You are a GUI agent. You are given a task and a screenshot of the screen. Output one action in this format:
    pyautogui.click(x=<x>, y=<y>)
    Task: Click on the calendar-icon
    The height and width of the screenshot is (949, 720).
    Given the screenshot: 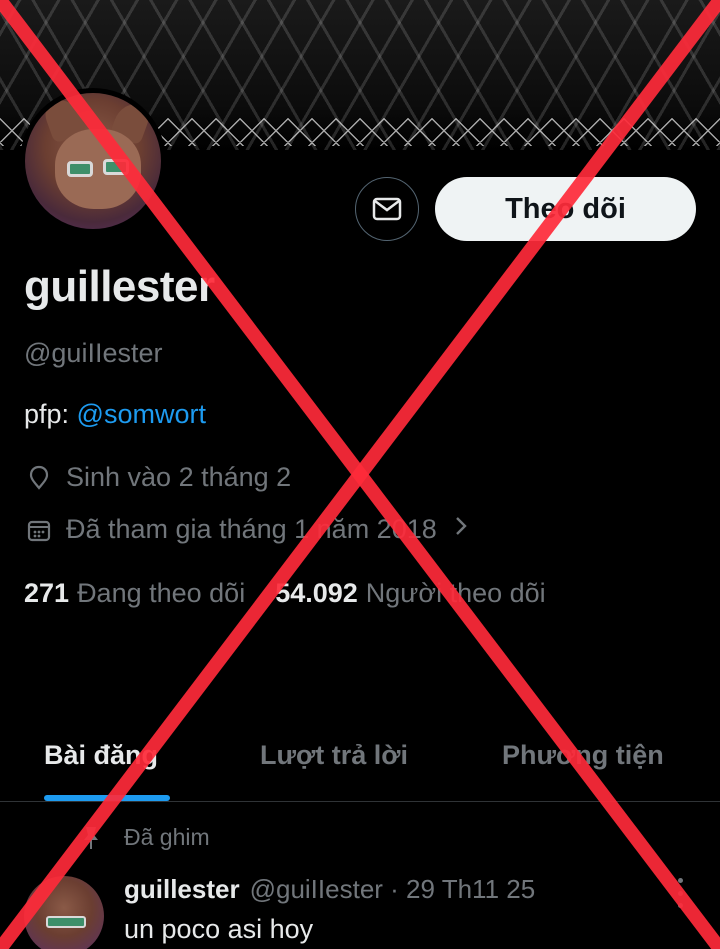 What is the action you would take?
    pyautogui.click(x=39, y=530)
    